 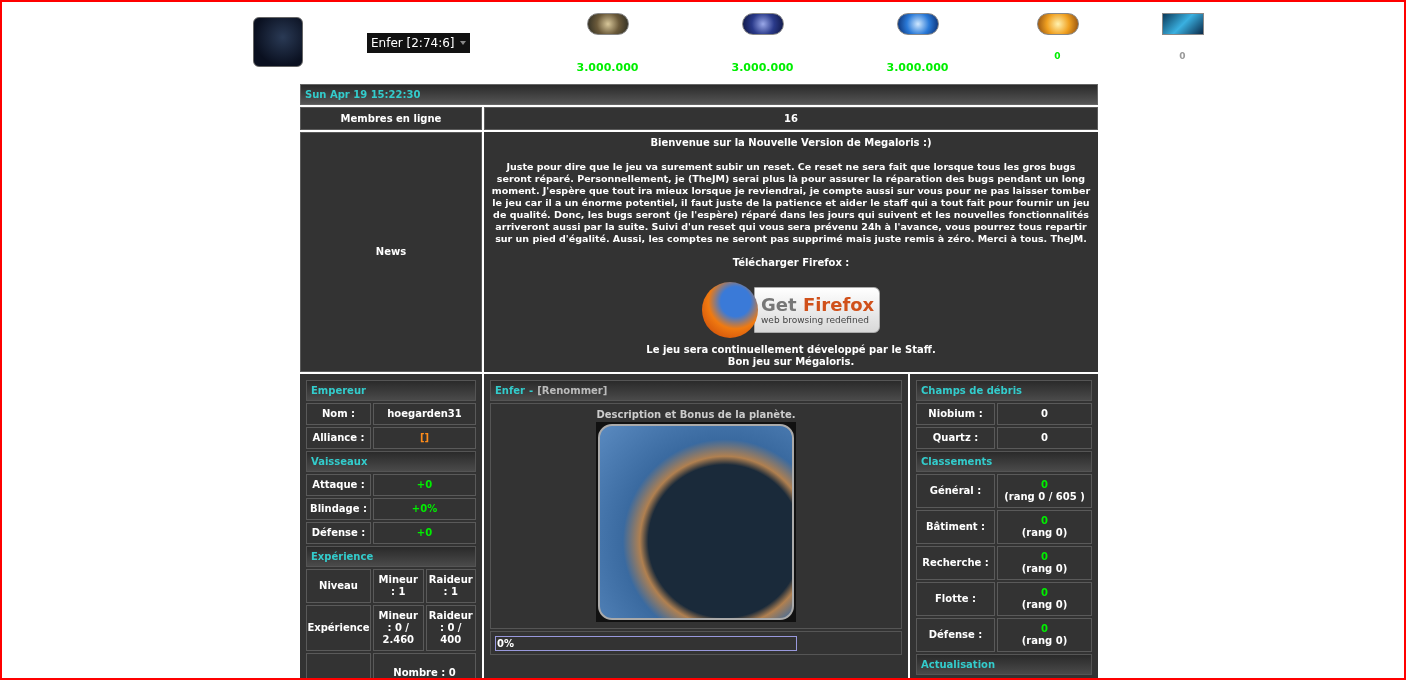 What do you see at coordinates (338, 509) in the screenshot?
I see `row-label: Blindage :` at bounding box center [338, 509].